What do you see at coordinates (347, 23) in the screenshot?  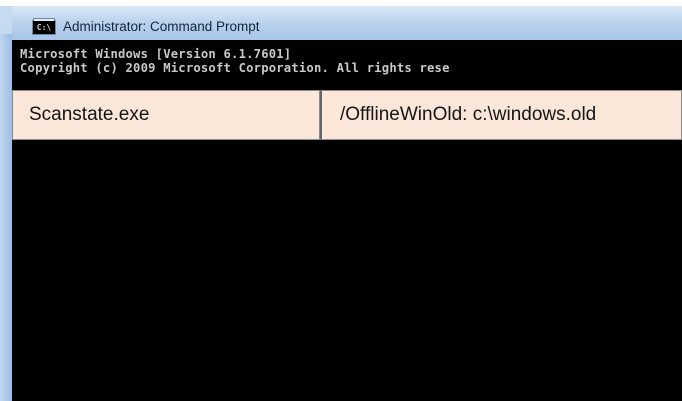 I see `title-bar: C:\ Administrator: Command Prompt` at bounding box center [347, 23].